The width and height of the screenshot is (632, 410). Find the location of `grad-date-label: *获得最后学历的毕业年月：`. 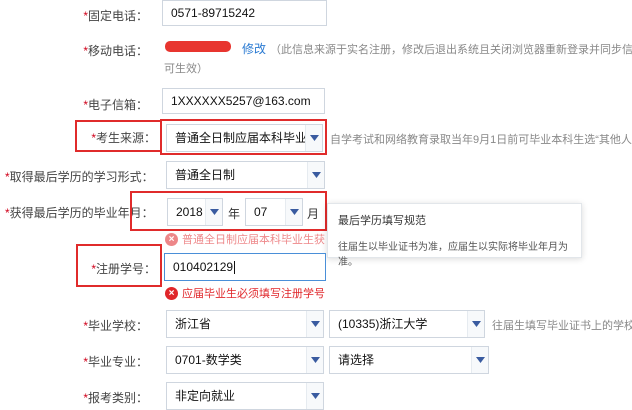

grad-date-label: *获得最后学历的毕业年月： is located at coordinates (79, 213).